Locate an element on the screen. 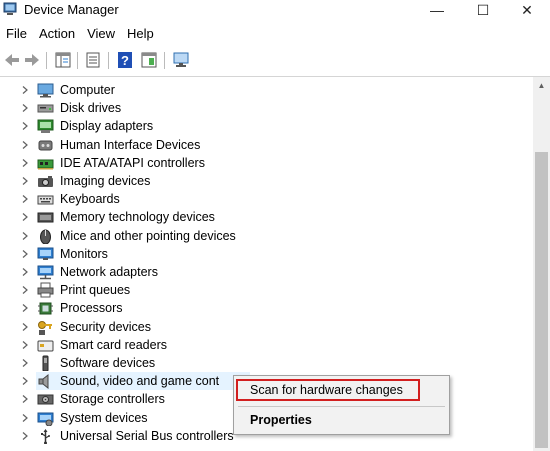  back-arrow-icon is located at coordinates (12, 60).